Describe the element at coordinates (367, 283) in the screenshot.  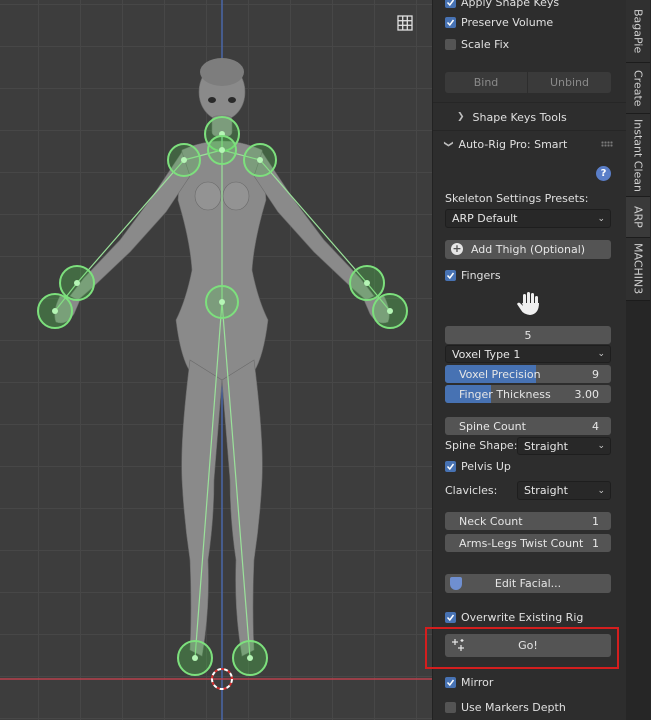
I see `marker-wrist-left` at that location.